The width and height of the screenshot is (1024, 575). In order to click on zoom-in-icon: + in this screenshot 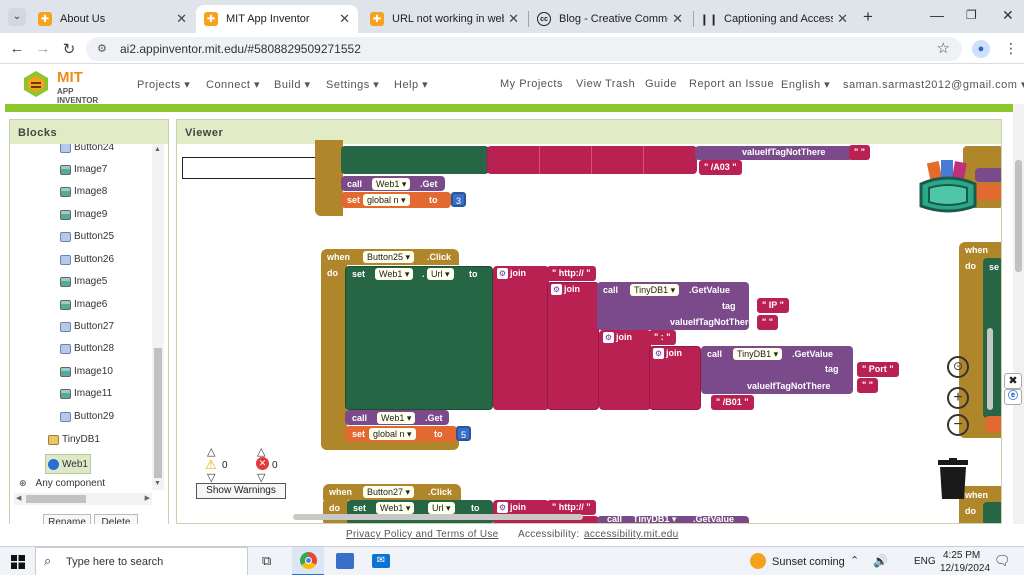, I will do `click(958, 398)`.